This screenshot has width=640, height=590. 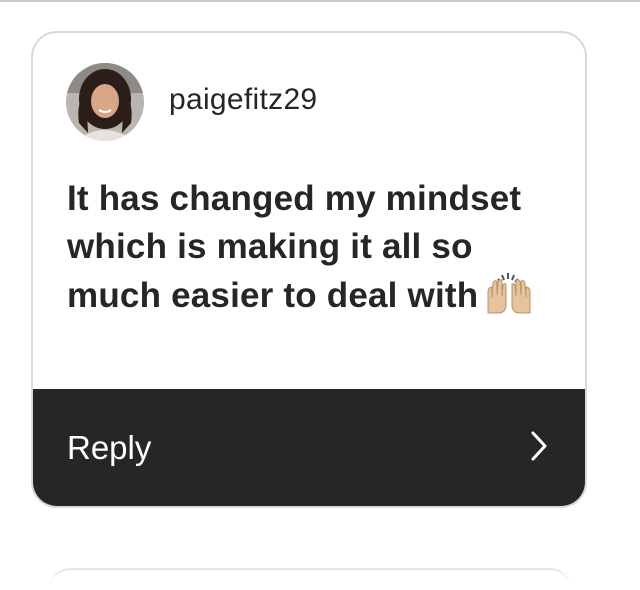 What do you see at coordinates (539, 448) in the screenshot?
I see `chevron-right-icon` at bounding box center [539, 448].